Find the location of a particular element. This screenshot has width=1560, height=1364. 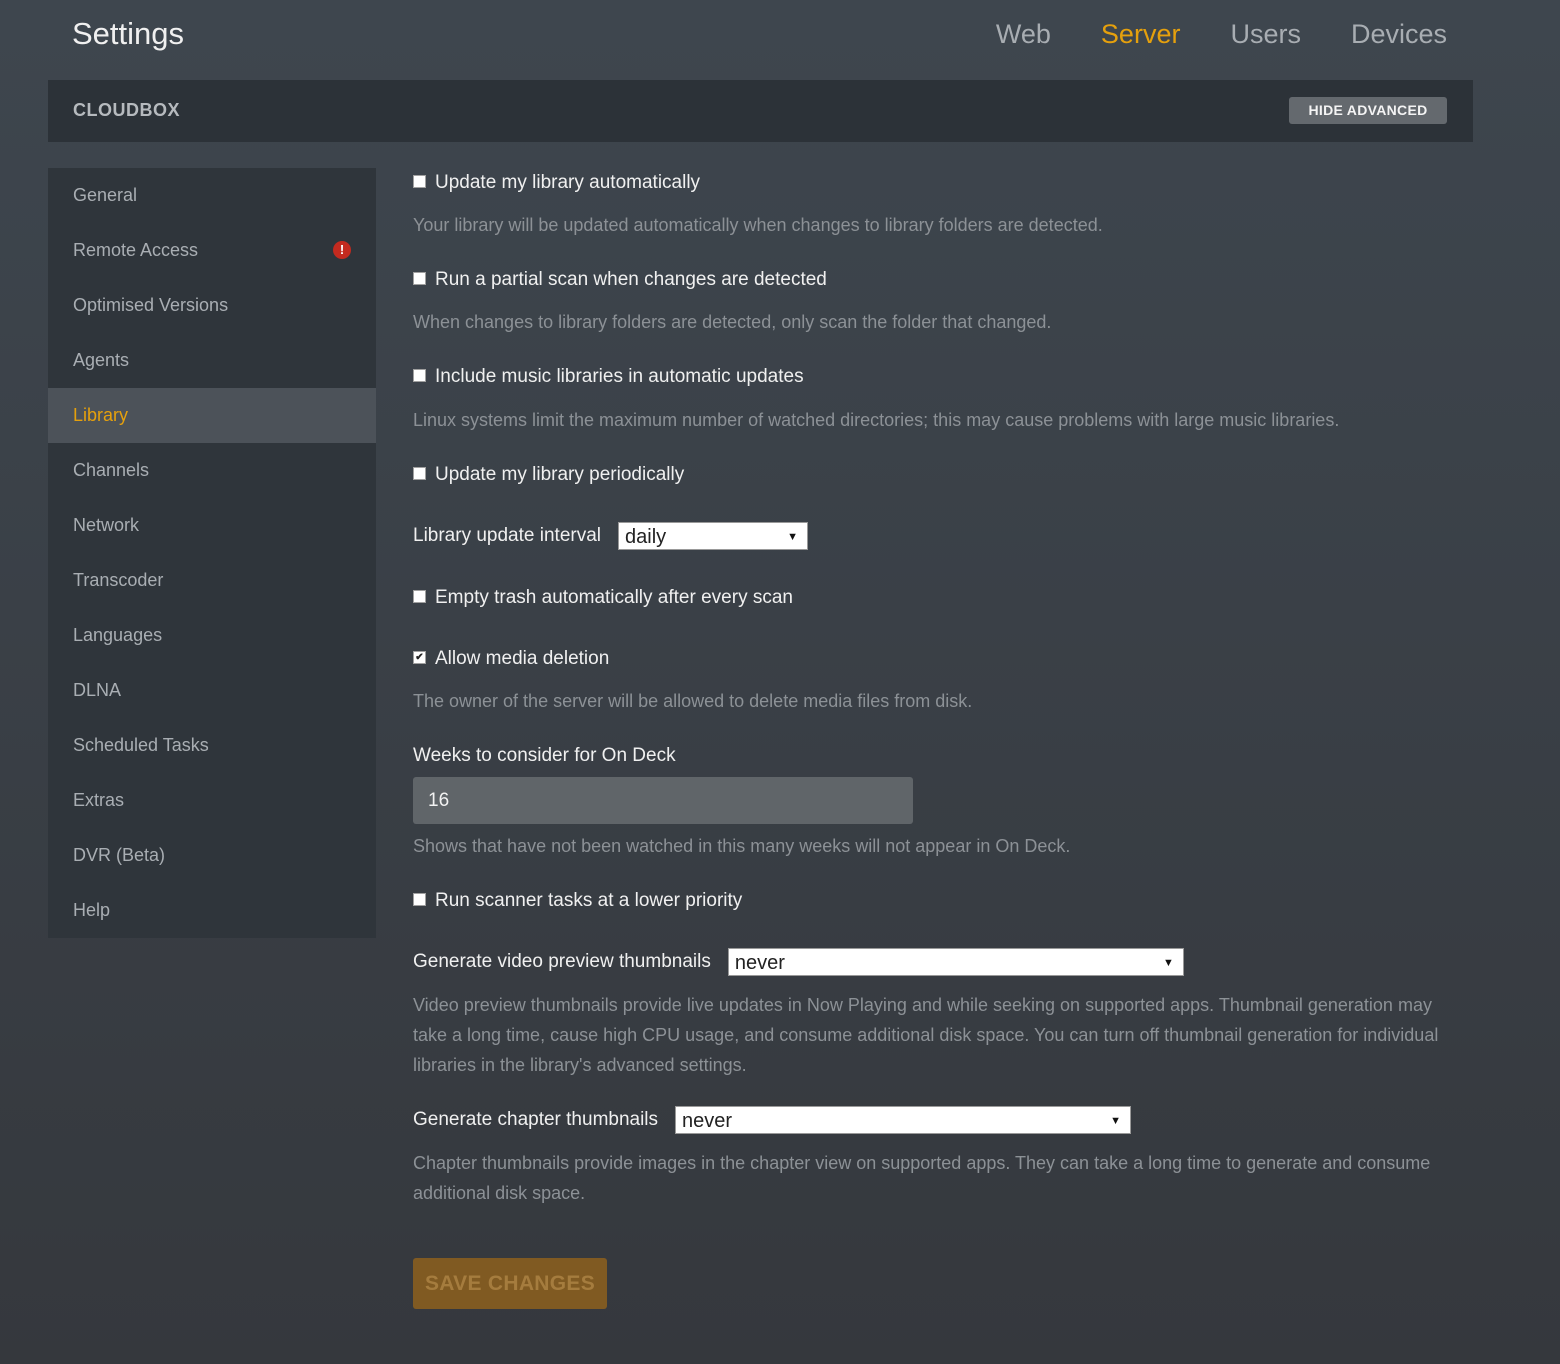

on-deck-weeks-label: Weeks to consider for On Deck is located at coordinates (544, 755).